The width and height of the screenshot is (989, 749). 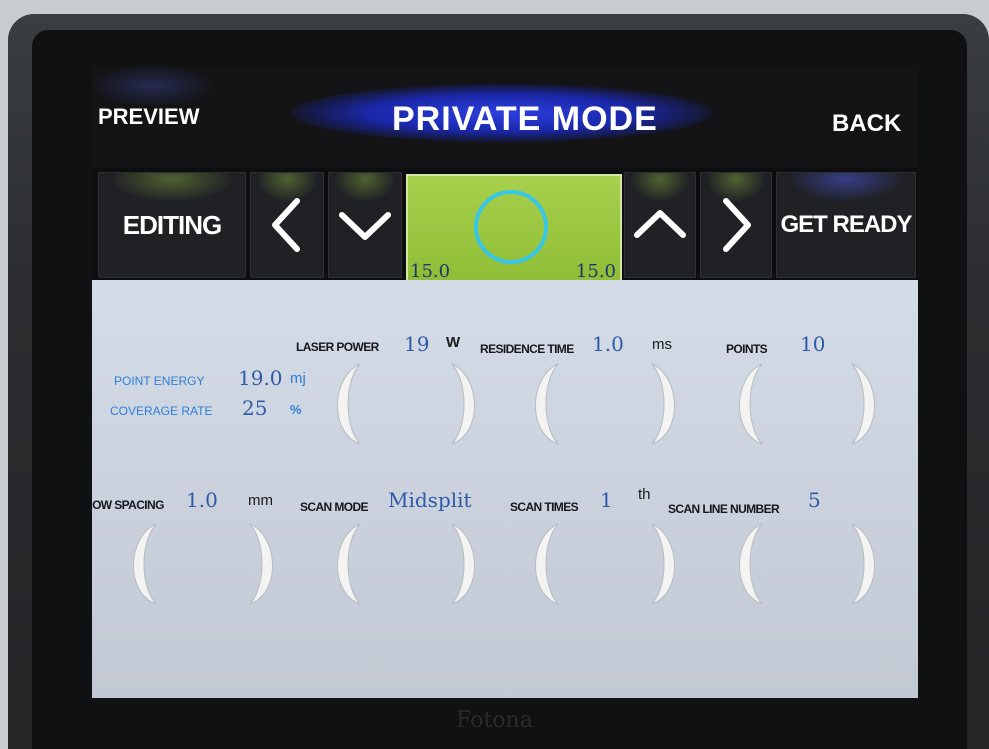 What do you see at coordinates (468, 404) in the screenshot?
I see `laser-power-increase-button` at bounding box center [468, 404].